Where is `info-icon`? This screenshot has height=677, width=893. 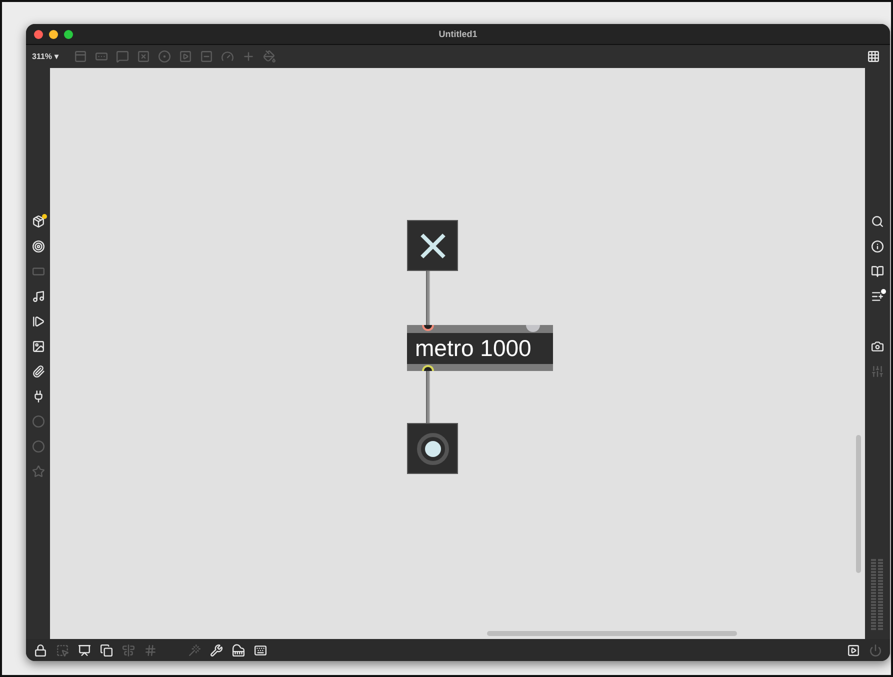
info-icon is located at coordinates (877, 246).